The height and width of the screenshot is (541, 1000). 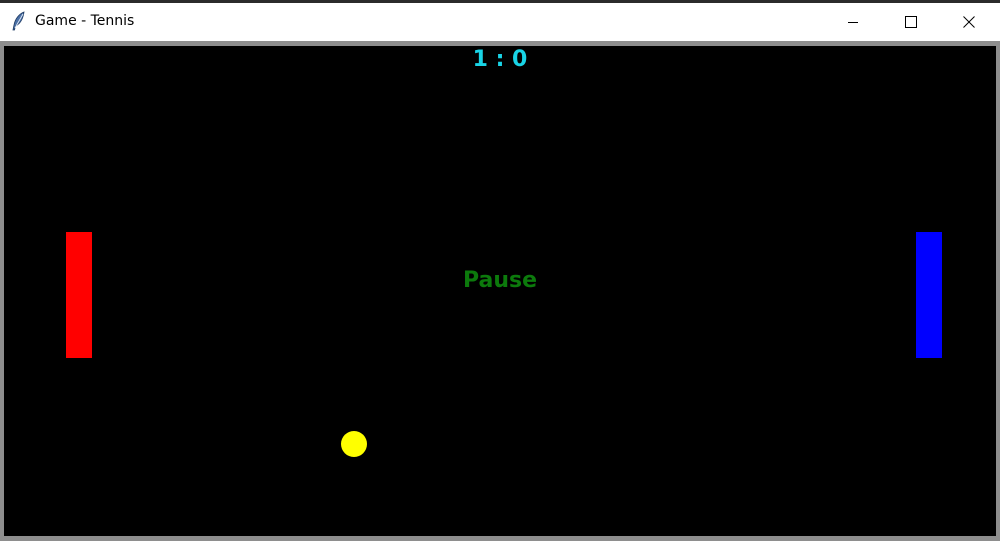 I want to click on pause-status-text: Pause, so click(x=500, y=280).